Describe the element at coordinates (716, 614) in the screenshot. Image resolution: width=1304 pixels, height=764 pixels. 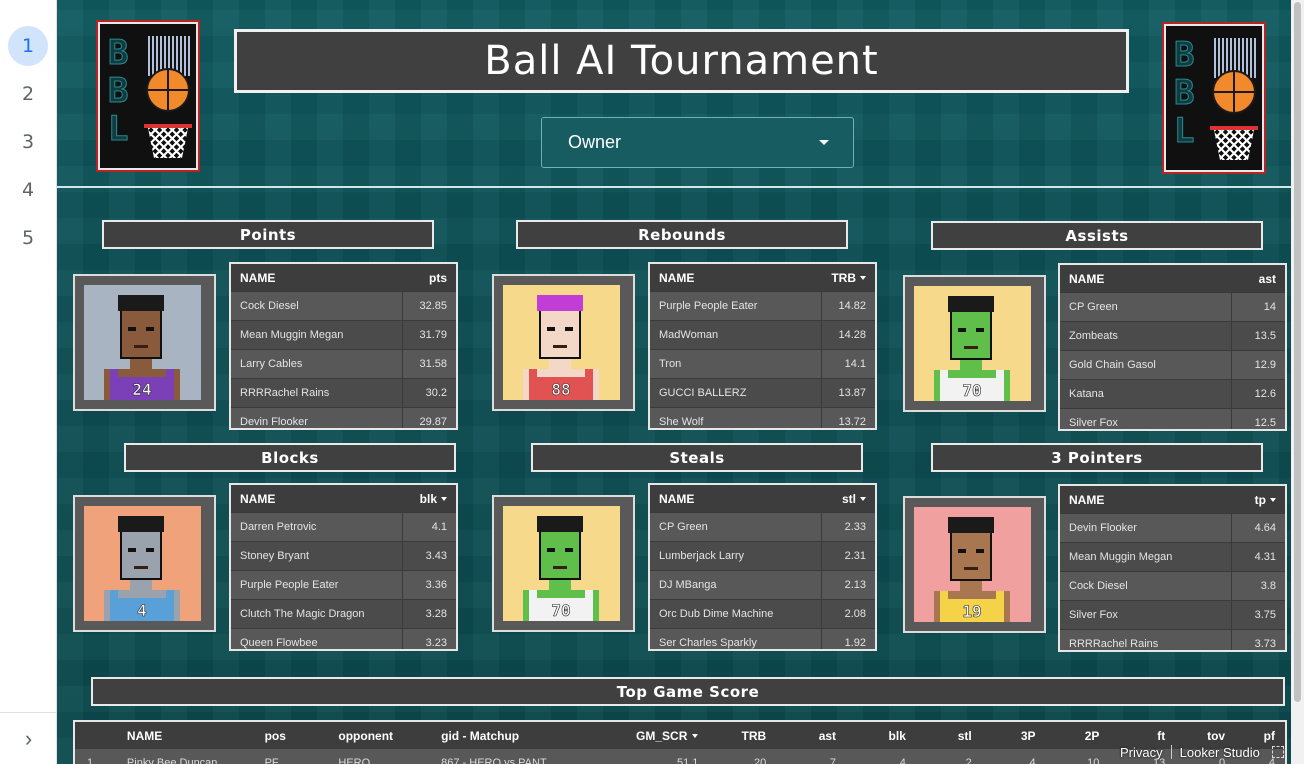
I see `player-name: Orc Dub Dime Machine` at that location.